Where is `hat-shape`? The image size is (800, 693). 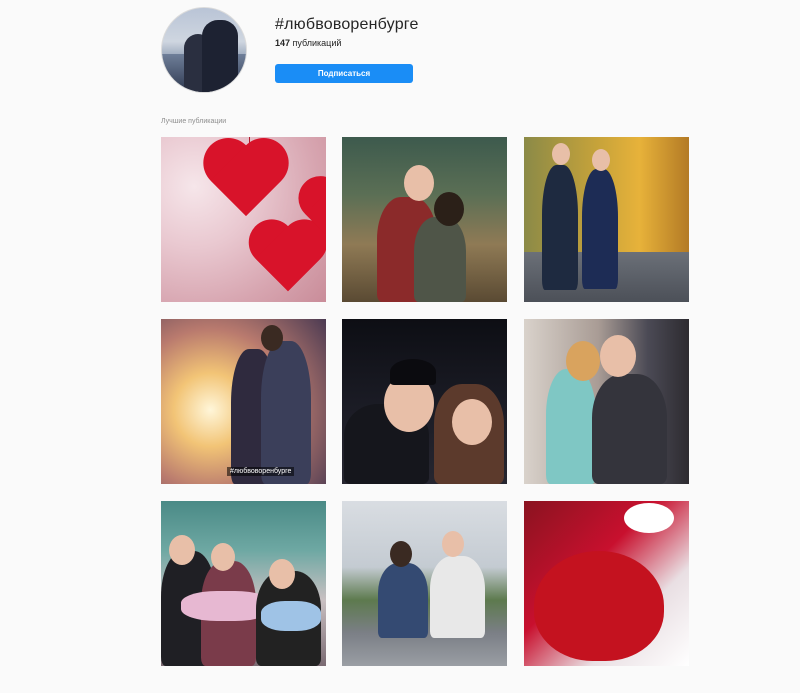
hat-shape is located at coordinates (413, 372).